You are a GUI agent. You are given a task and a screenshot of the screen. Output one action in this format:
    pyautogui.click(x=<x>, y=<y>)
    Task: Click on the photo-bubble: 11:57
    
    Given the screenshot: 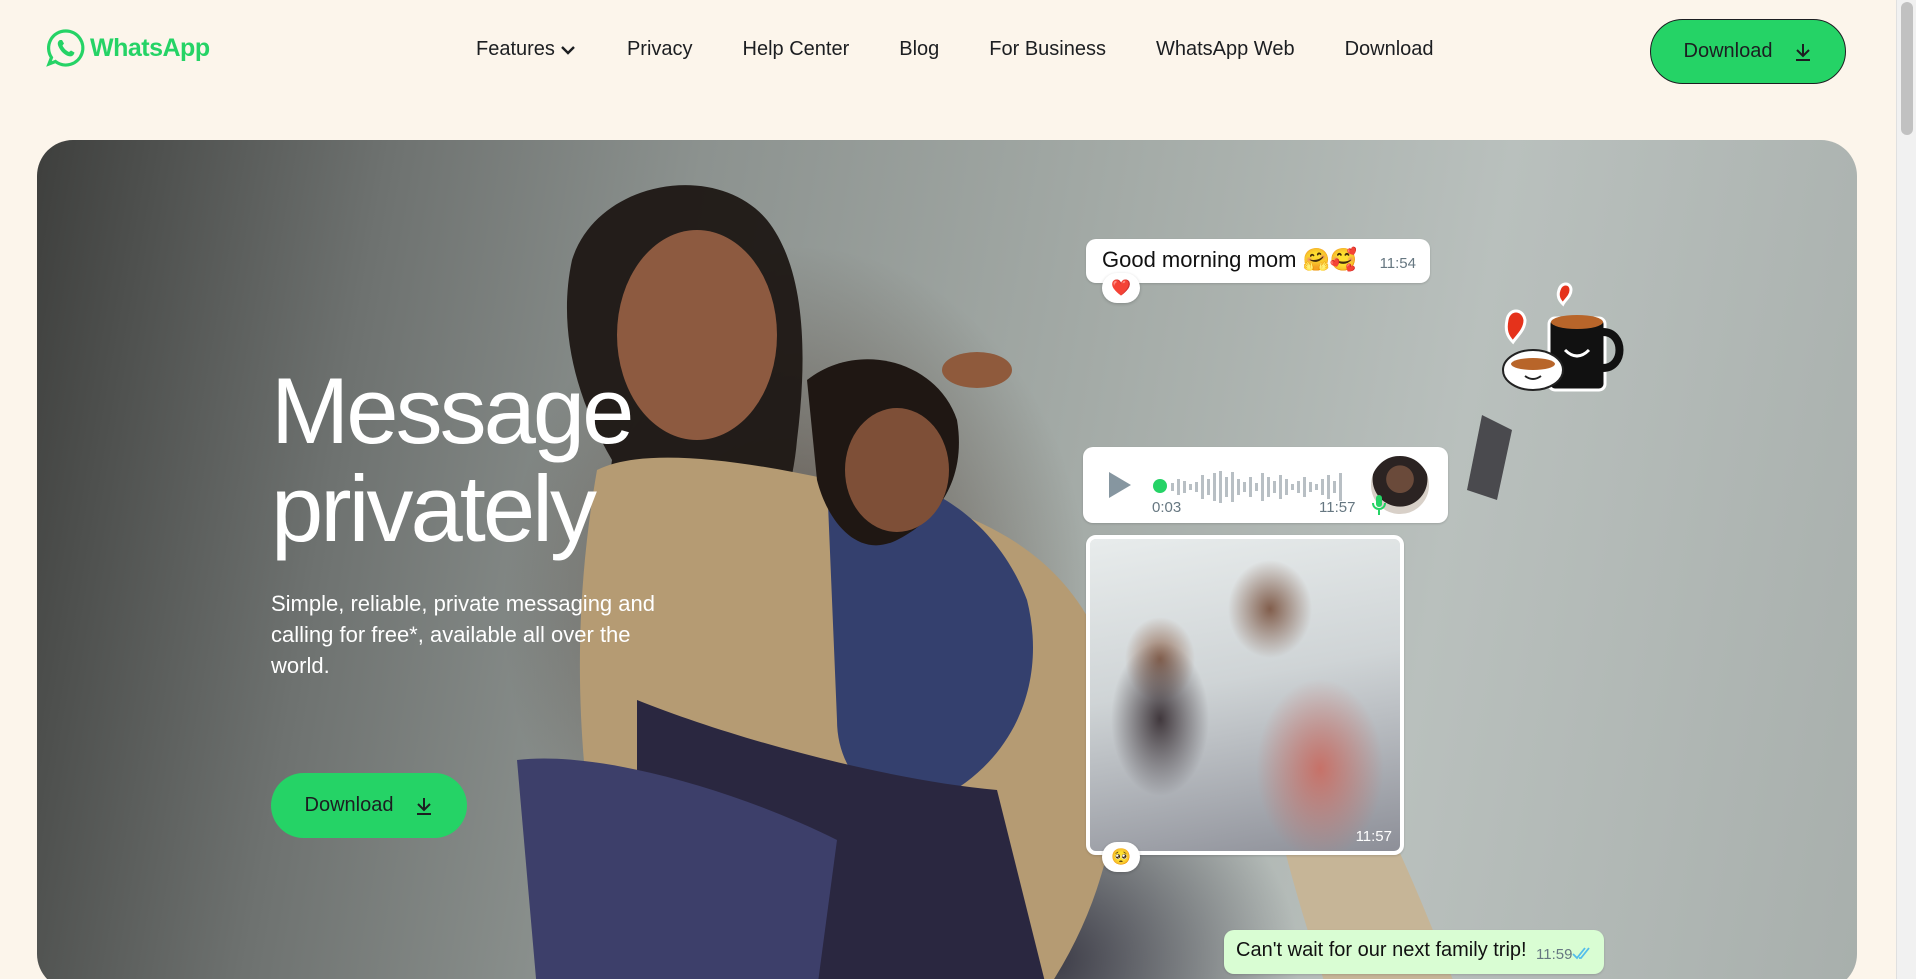 What is the action you would take?
    pyautogui.click(x=1245, y=695)
    